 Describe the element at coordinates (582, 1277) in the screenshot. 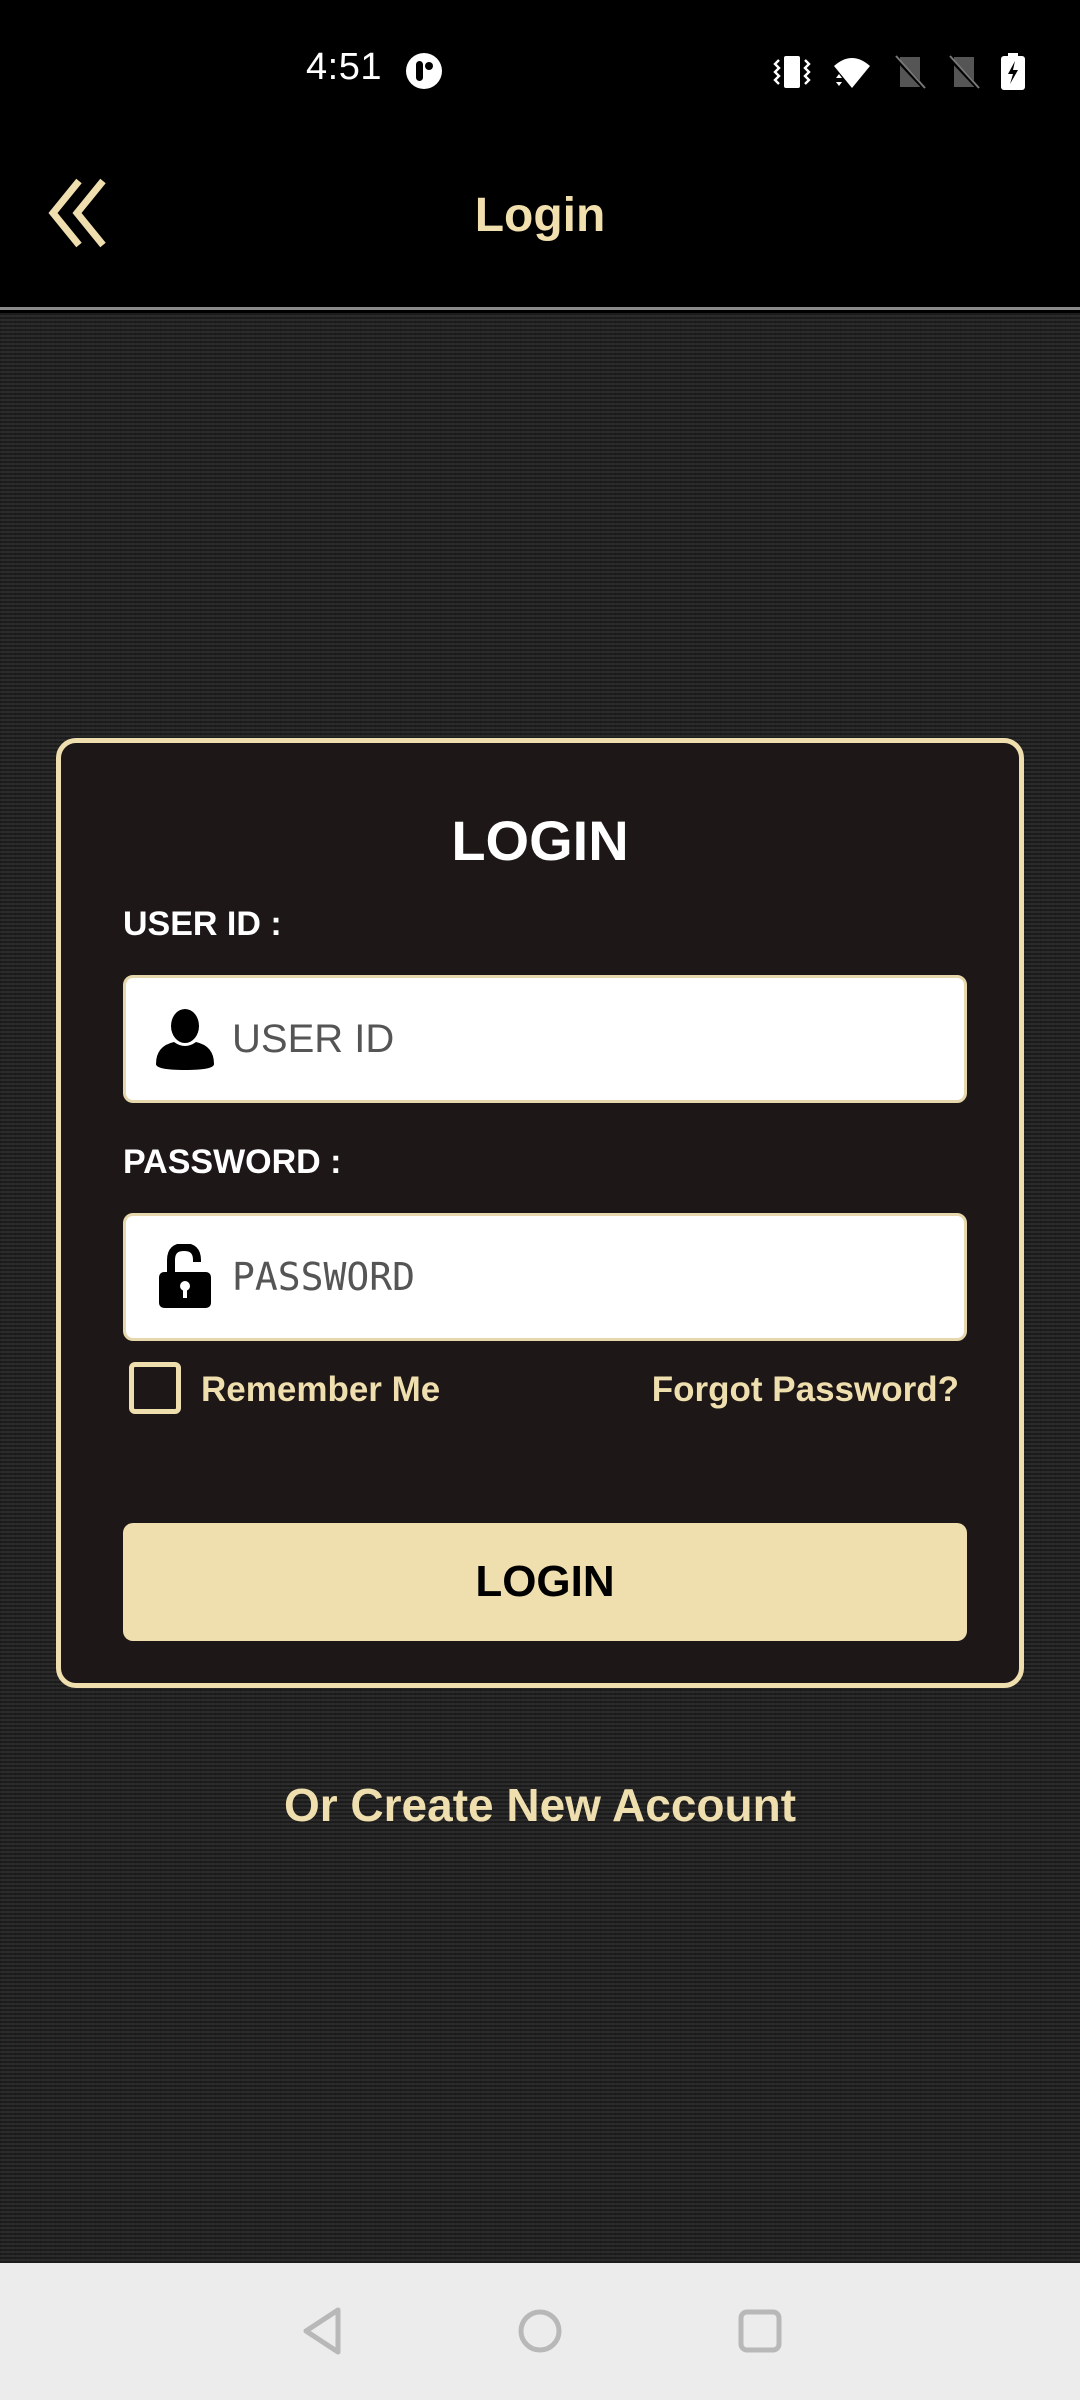

I see `password-input` at that location.